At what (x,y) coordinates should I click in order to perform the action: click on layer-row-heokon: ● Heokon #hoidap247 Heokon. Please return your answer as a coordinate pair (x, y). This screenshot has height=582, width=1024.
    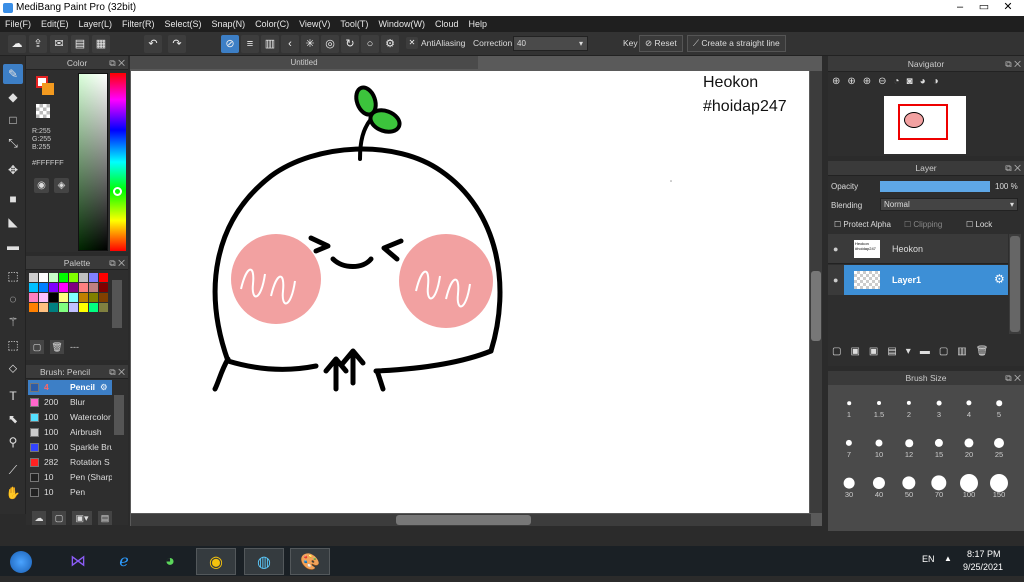
    Looking at the image, I should click on (918, 249).